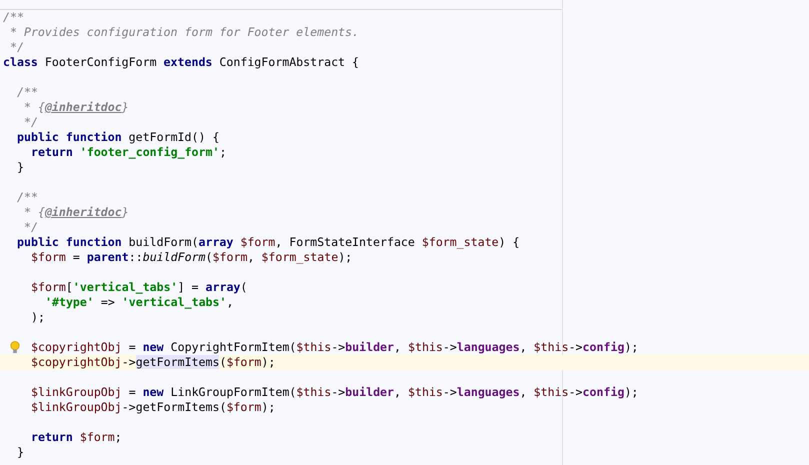  What do you see at coordinates (185, 32) in the screenshot?
I see `code-line: * Provides configuration form for Footer elements.` at bounding box center [185, 32].